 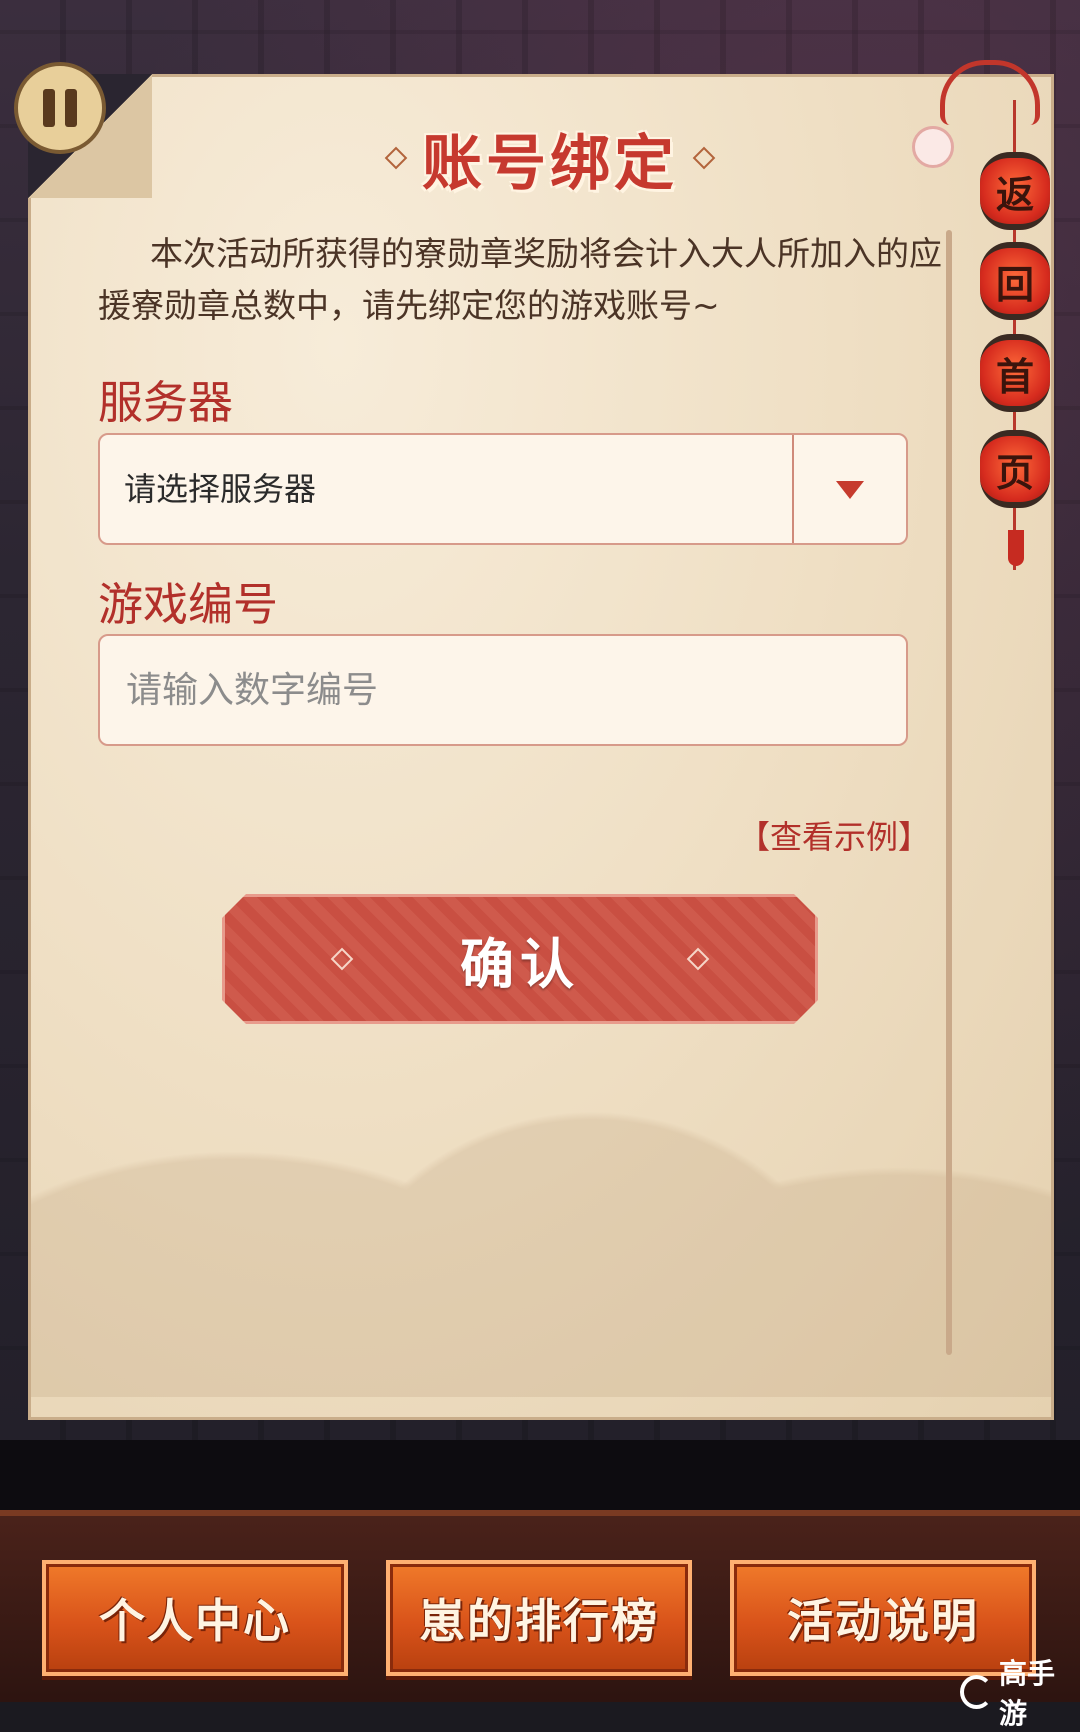 I want to click on flower-icon, so click(x=933, y=147).